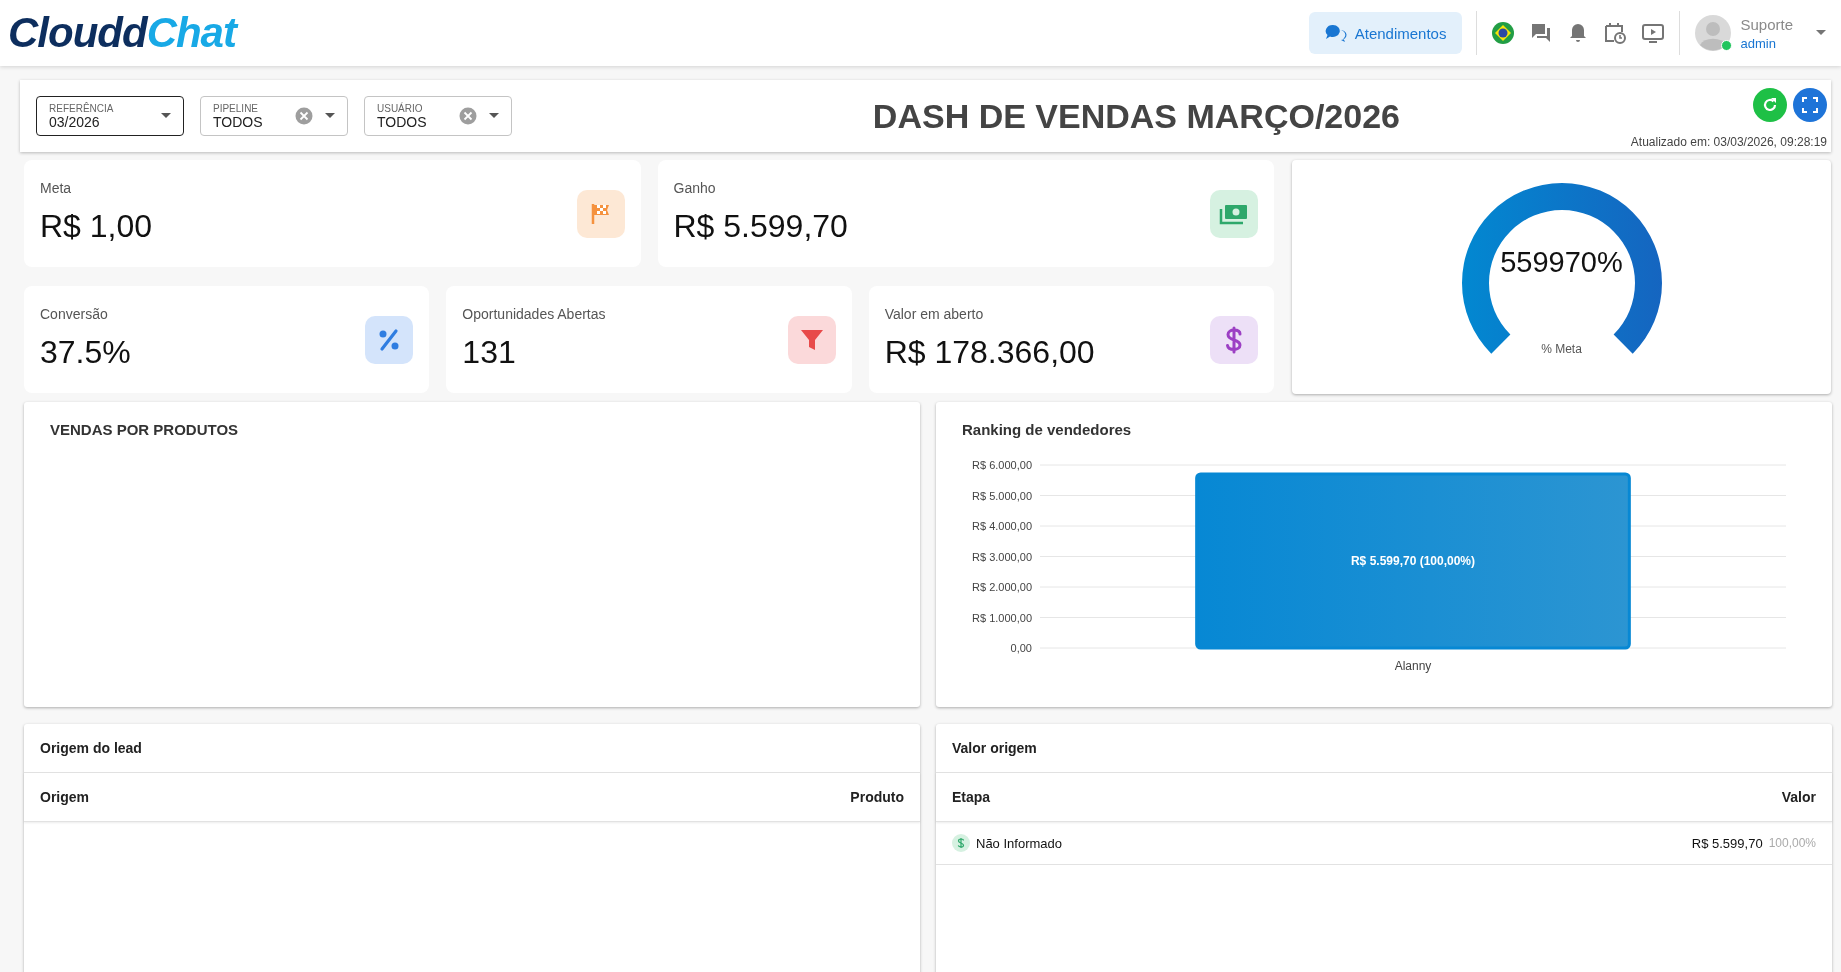  Describe the element at coordinates (438, 116) in the screenshot. I see `select-field: USUÁRIO TODOS` at that location.